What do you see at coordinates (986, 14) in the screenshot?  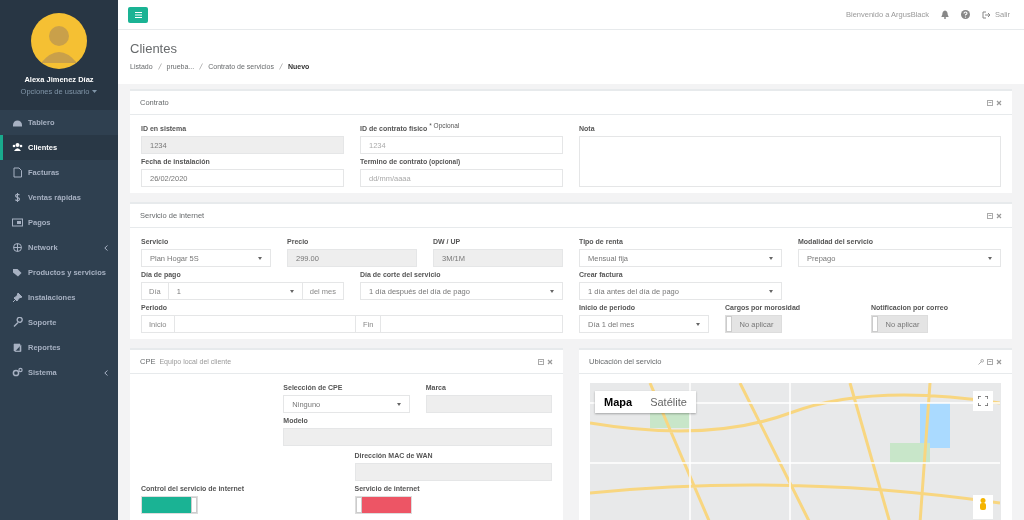 I see `sign-out-icon` at bounding box center [986, 14].